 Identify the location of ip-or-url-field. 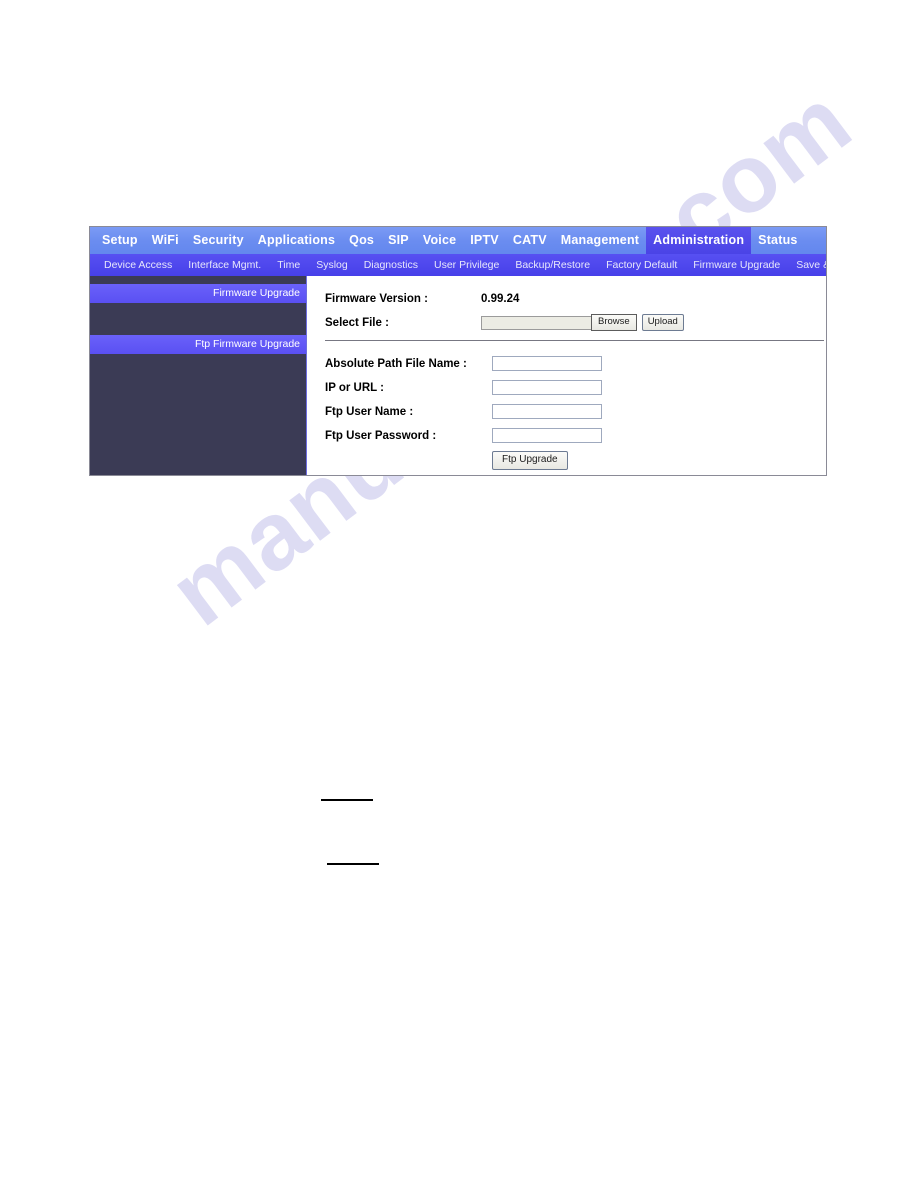
(547, 387).